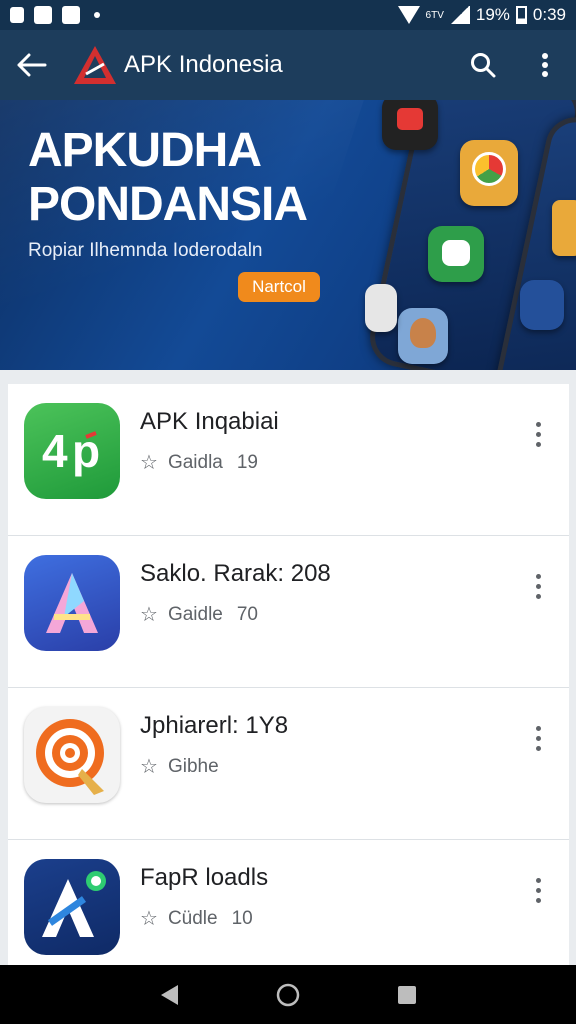 The height and width of the screenshot is (1024, 576). Describe the element at coordinates (55, 451) in the screenshot. I see `svg-text: 4` at that location.